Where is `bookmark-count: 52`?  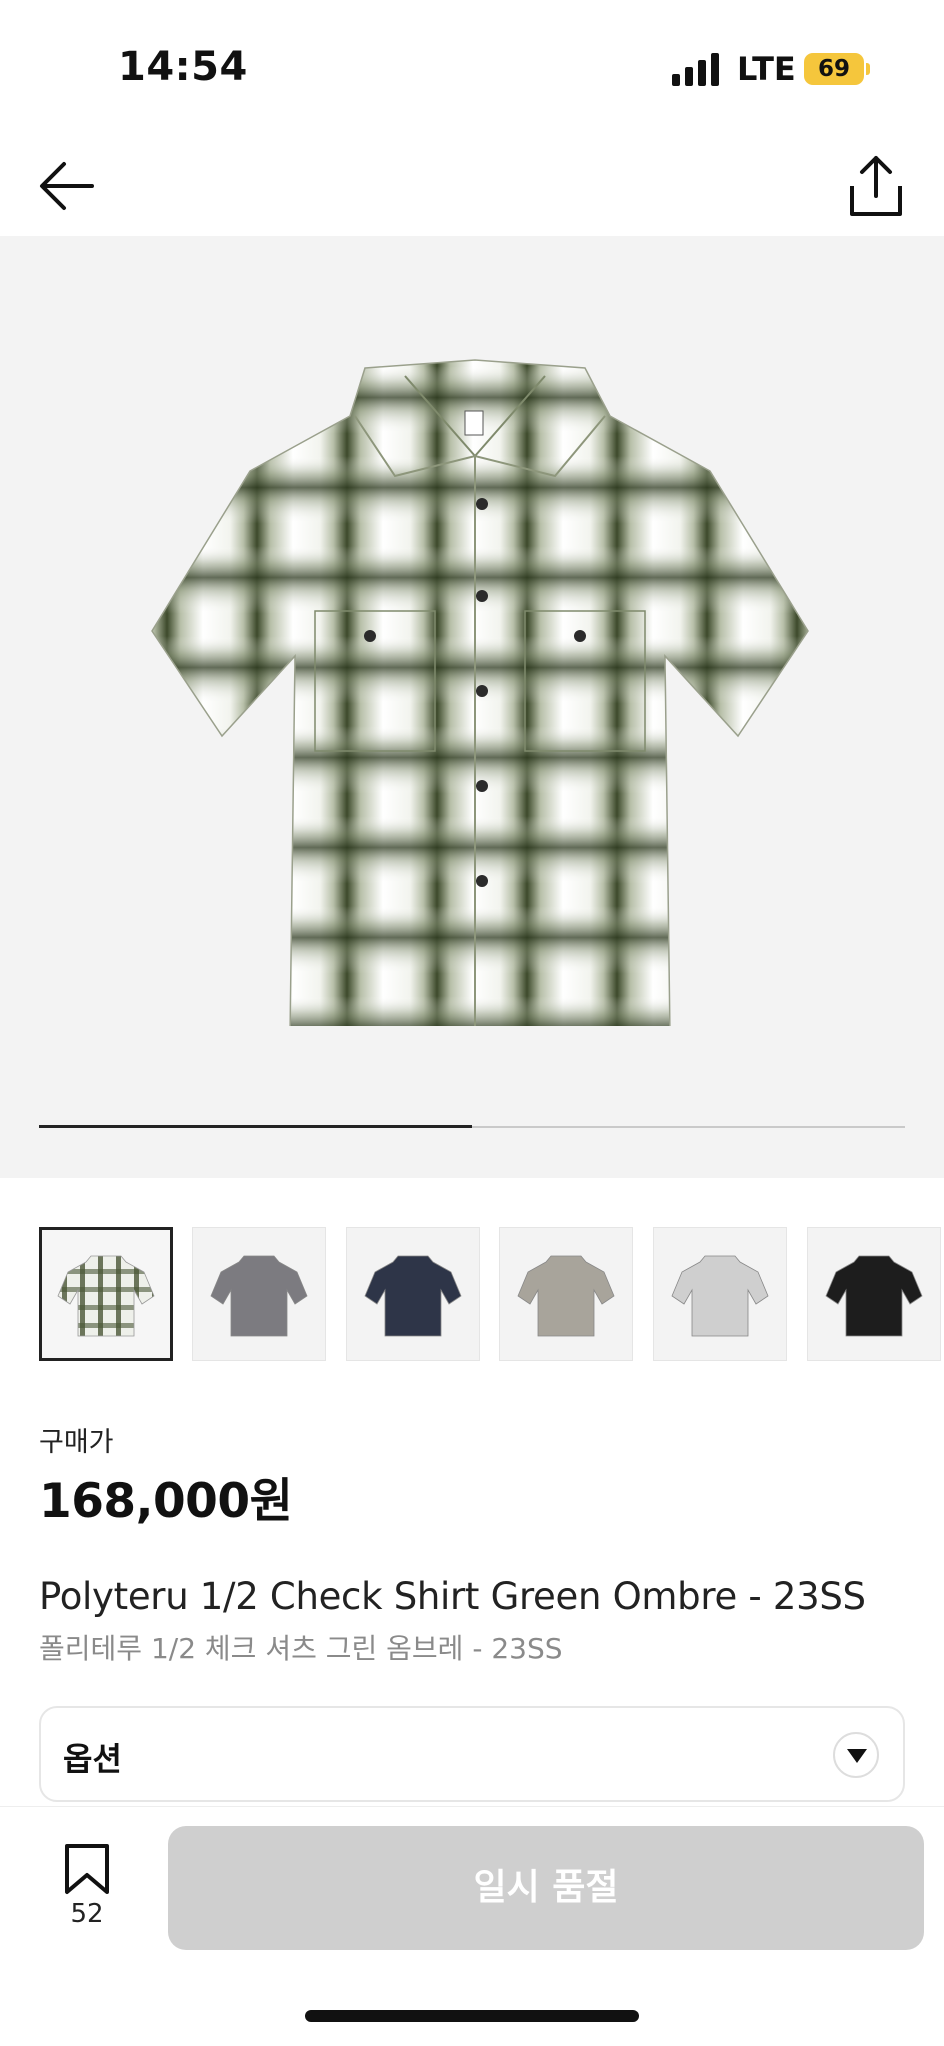 bookmark-count: 52 is located at coordinates (87, 1914).